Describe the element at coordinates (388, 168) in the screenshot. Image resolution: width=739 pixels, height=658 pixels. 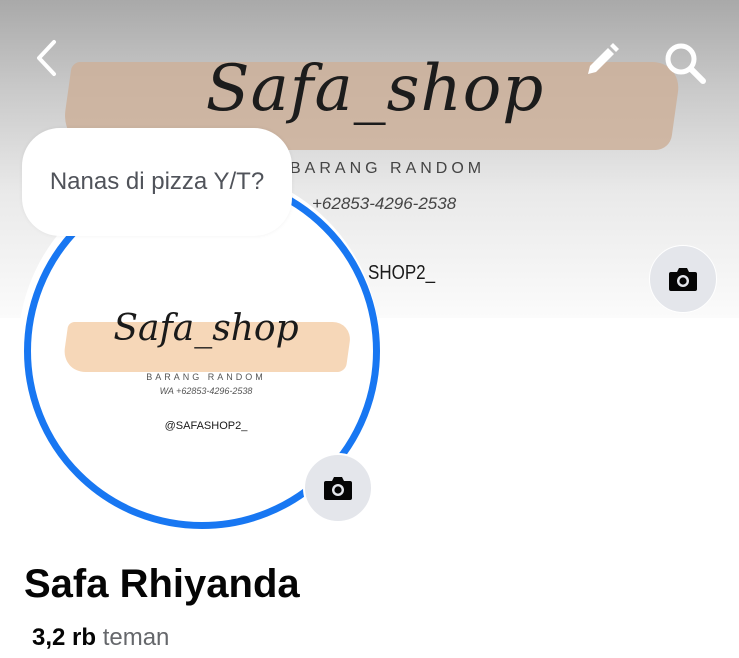
I see `cover-subtitle: BARANG RANDOM` at that location.